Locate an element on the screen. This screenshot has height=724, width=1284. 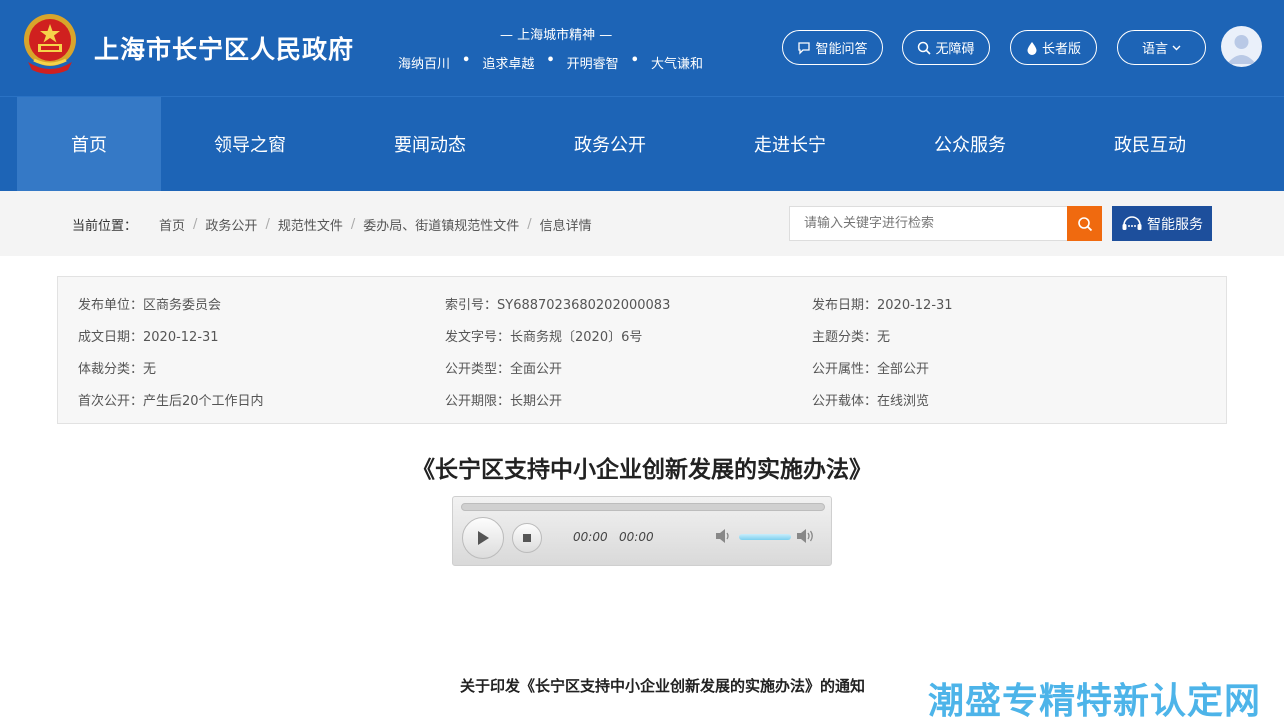
publisher-field: 发布单位：区商务委员会 is located at coordinates (150, 305).